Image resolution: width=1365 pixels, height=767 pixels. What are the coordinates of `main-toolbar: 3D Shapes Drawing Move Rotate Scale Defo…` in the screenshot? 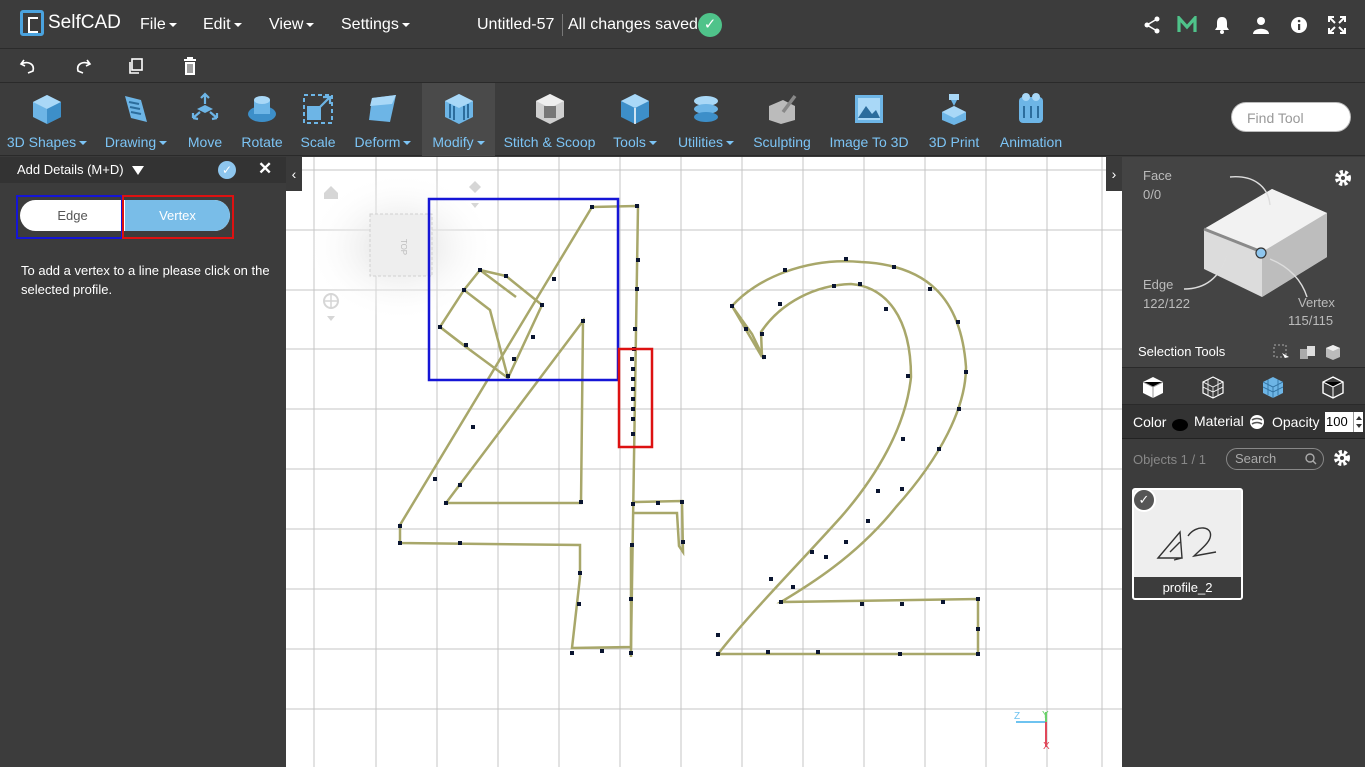 It's located at (682, 119).